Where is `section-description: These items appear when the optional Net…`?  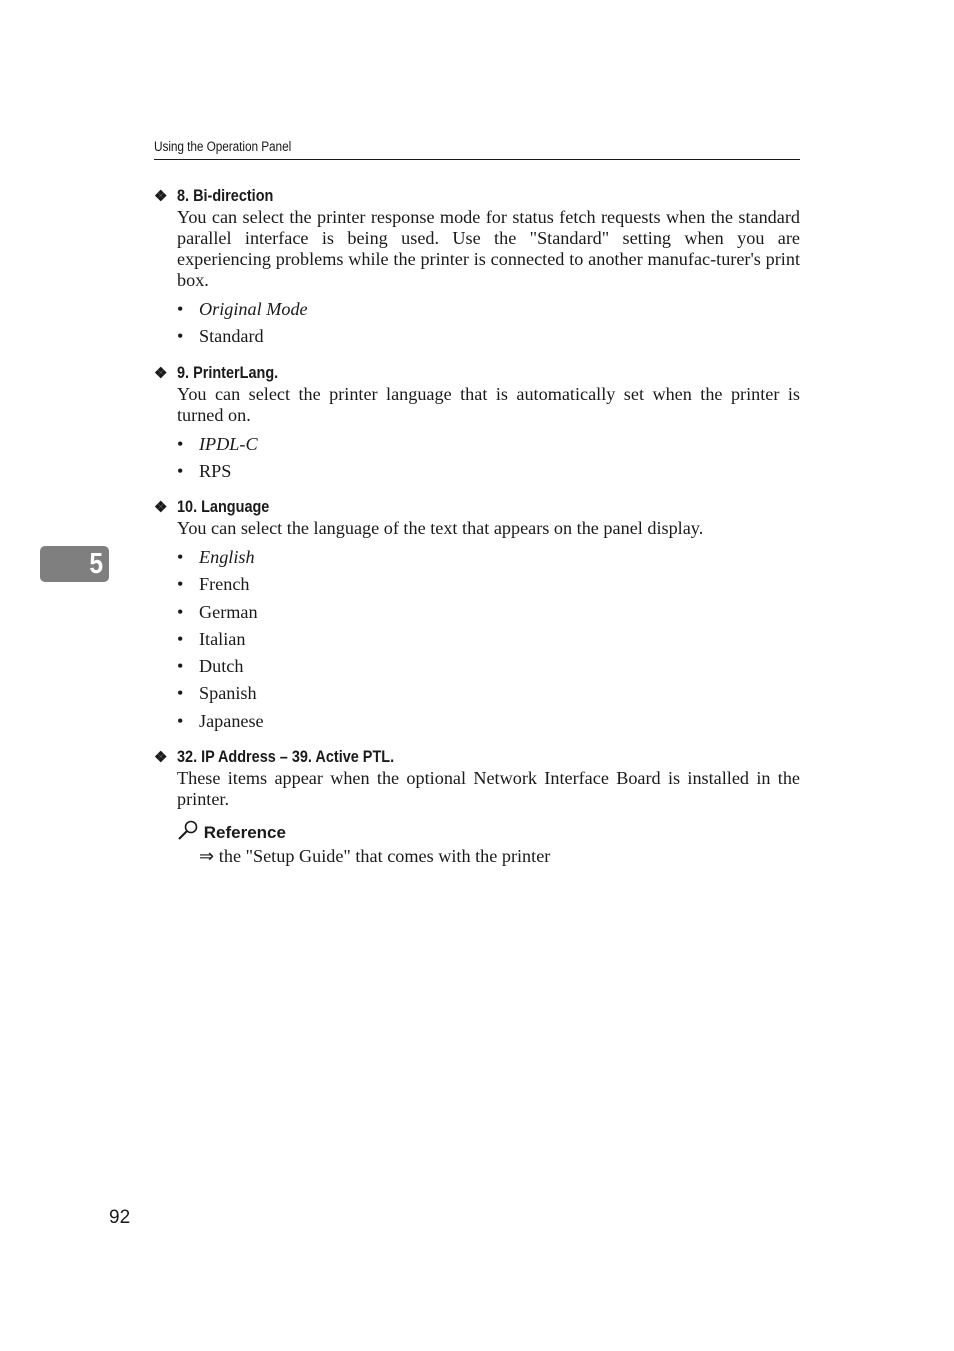 section-description: These items appear when the optional Net… is located at coordinates (488, 788).